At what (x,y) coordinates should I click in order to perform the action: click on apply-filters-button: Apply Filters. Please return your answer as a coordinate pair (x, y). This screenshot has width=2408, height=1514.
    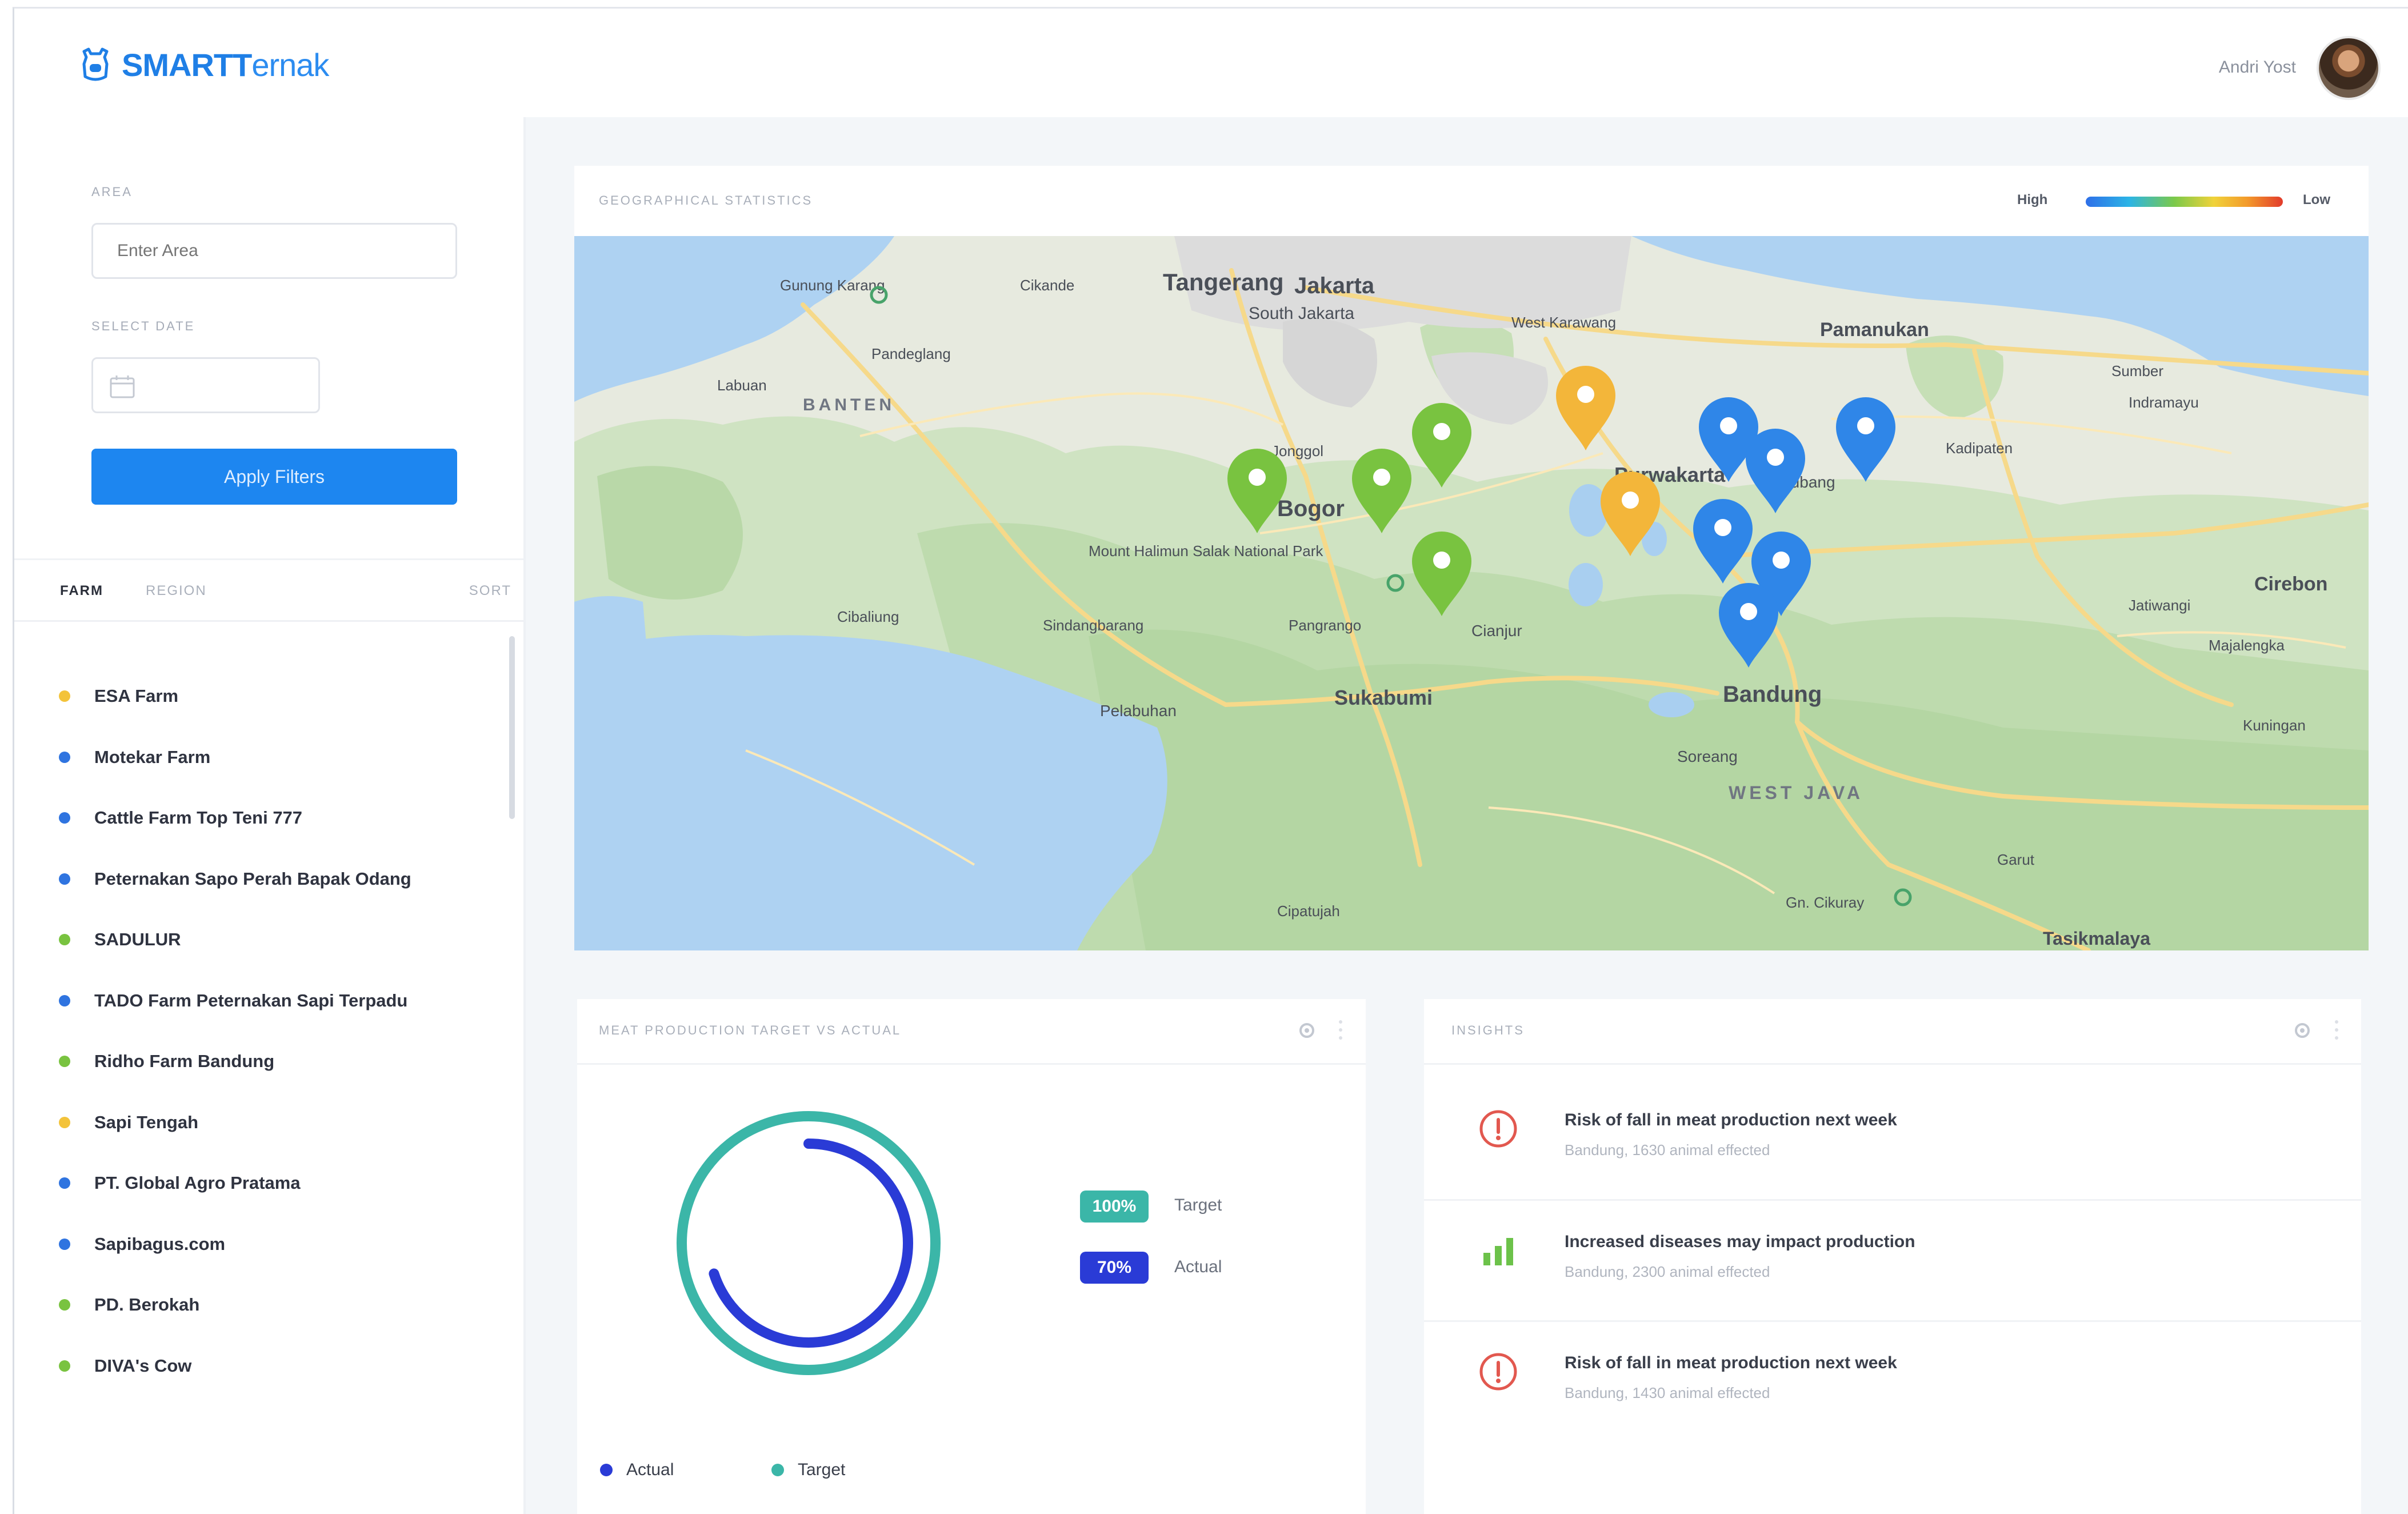
    Looking at the image, I should click on (274, 477).